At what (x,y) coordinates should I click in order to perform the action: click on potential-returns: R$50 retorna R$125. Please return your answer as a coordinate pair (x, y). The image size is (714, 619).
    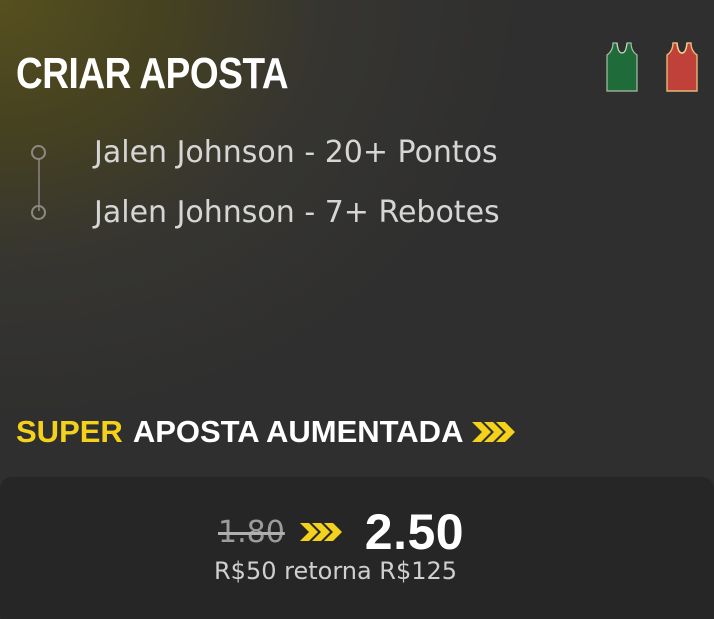
    Looking at the image, I should click on (336, 571).